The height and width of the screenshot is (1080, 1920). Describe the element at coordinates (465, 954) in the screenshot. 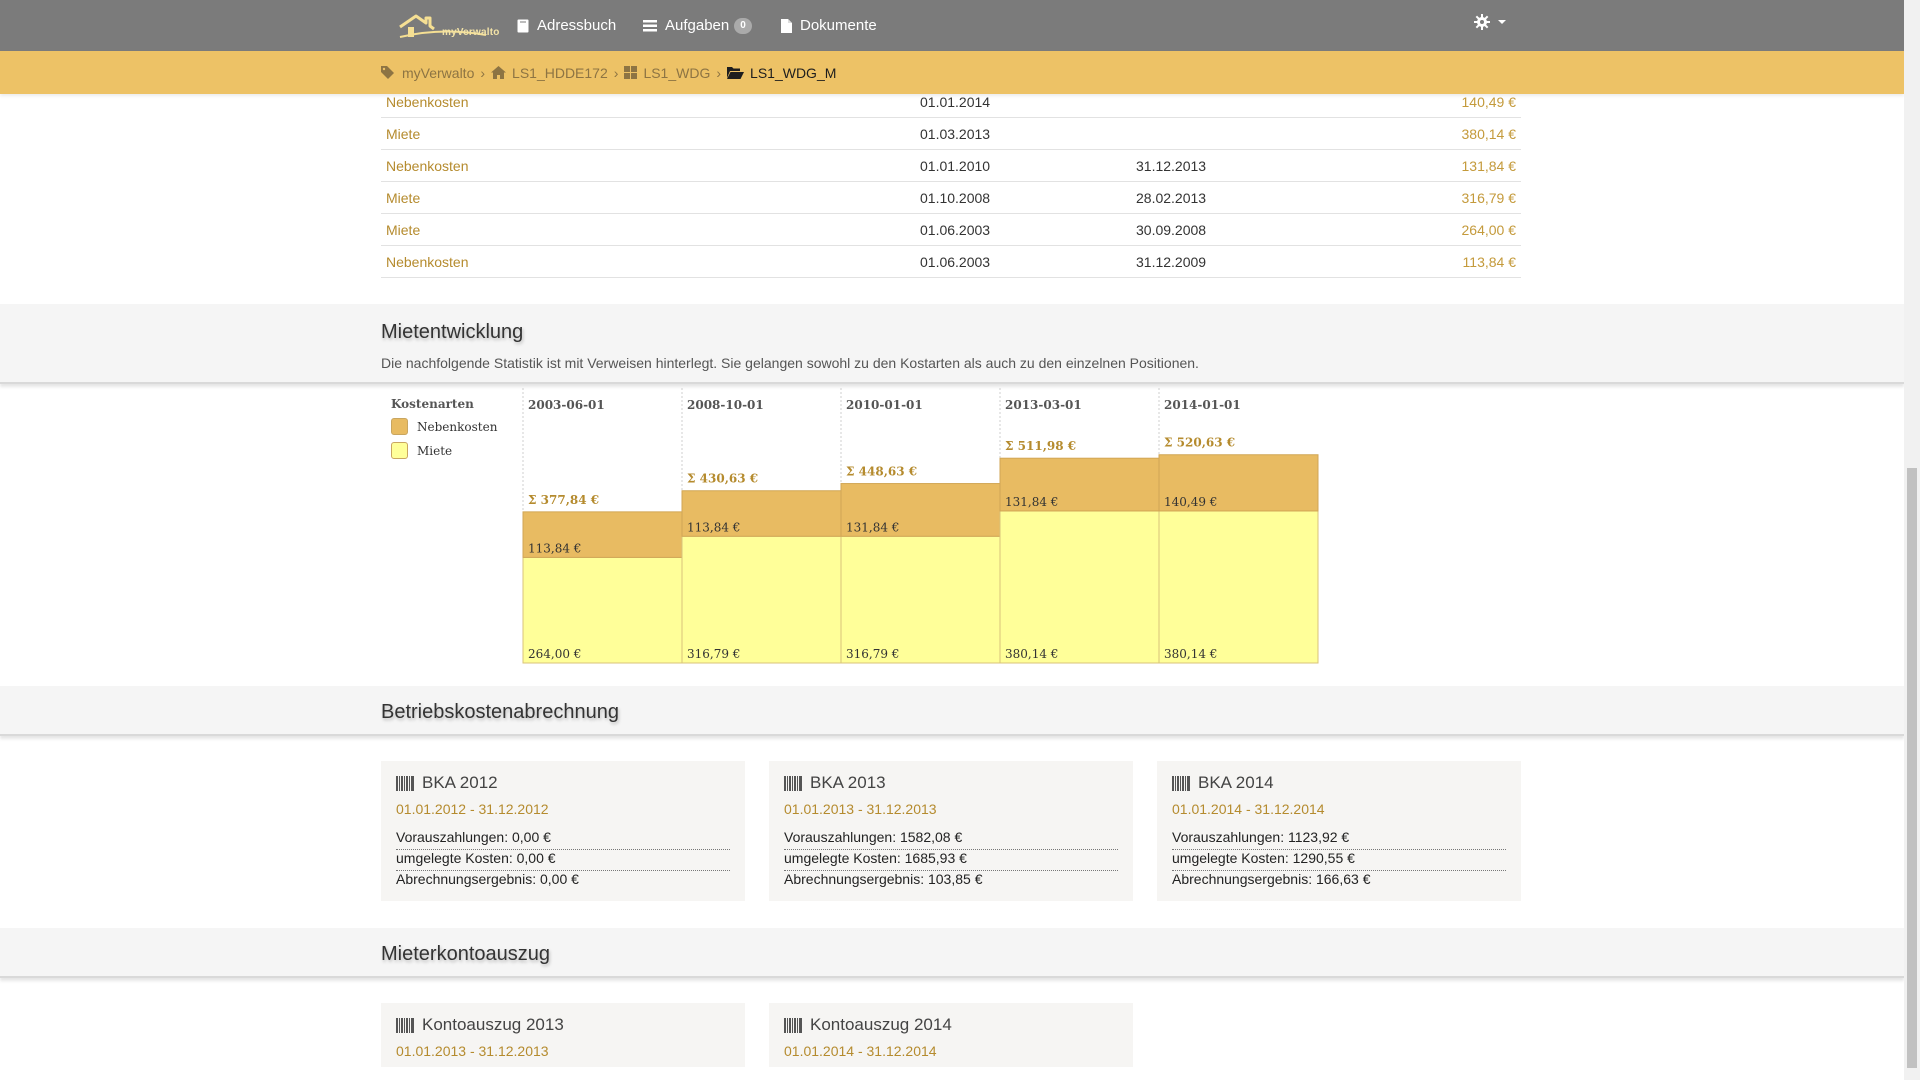

I see `section-title: Mieterkontoauszug` at that location.